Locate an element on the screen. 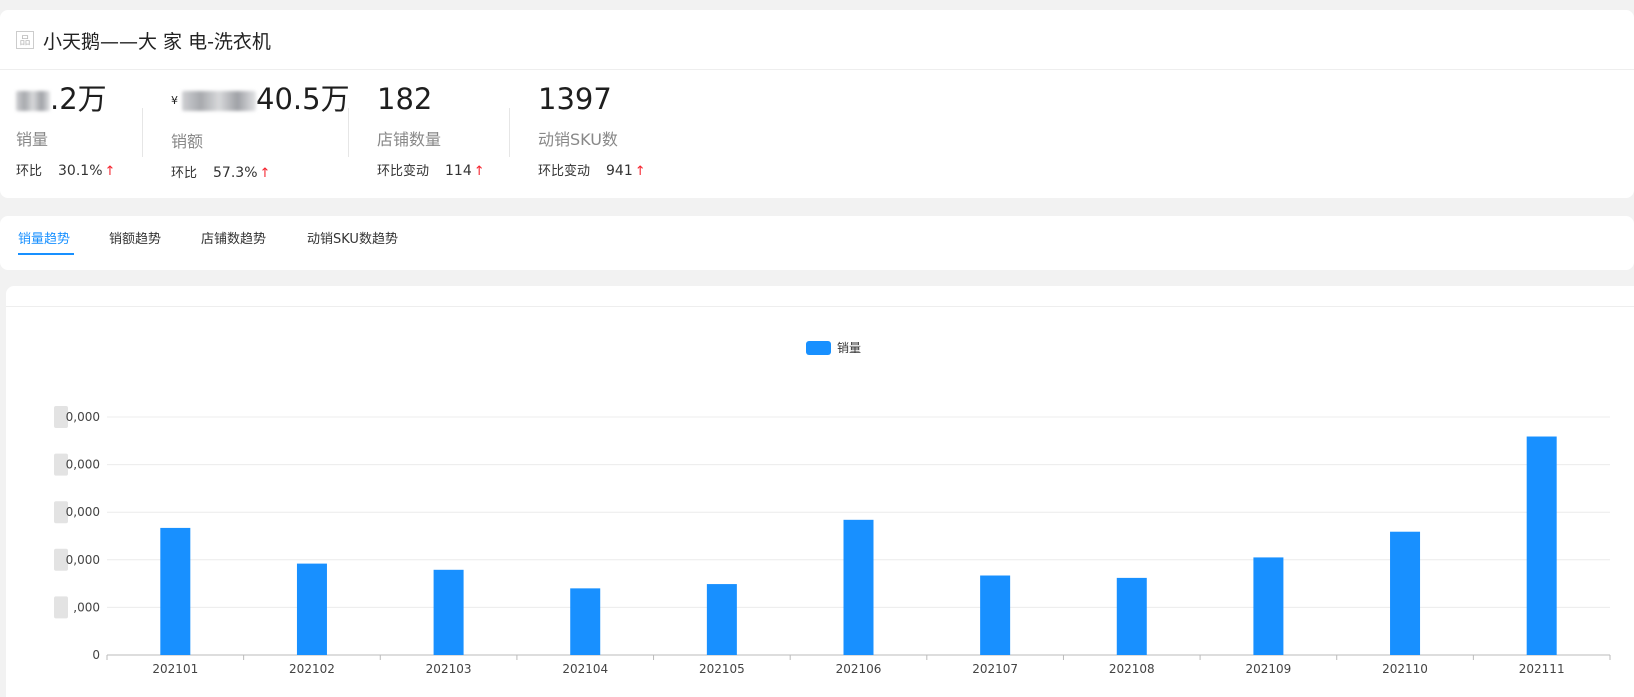 The height and width of the screenshot is (697, 1634). x-tick-label: 202109 is located at coordinates (1269, 669).